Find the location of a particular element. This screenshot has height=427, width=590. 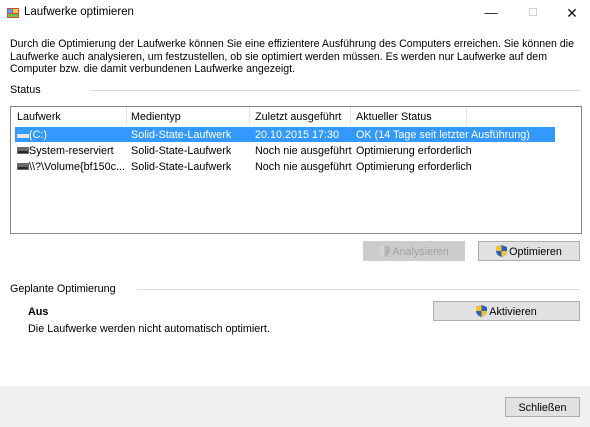

analyze-button: Analysieren is located at coordinates (414, 251).